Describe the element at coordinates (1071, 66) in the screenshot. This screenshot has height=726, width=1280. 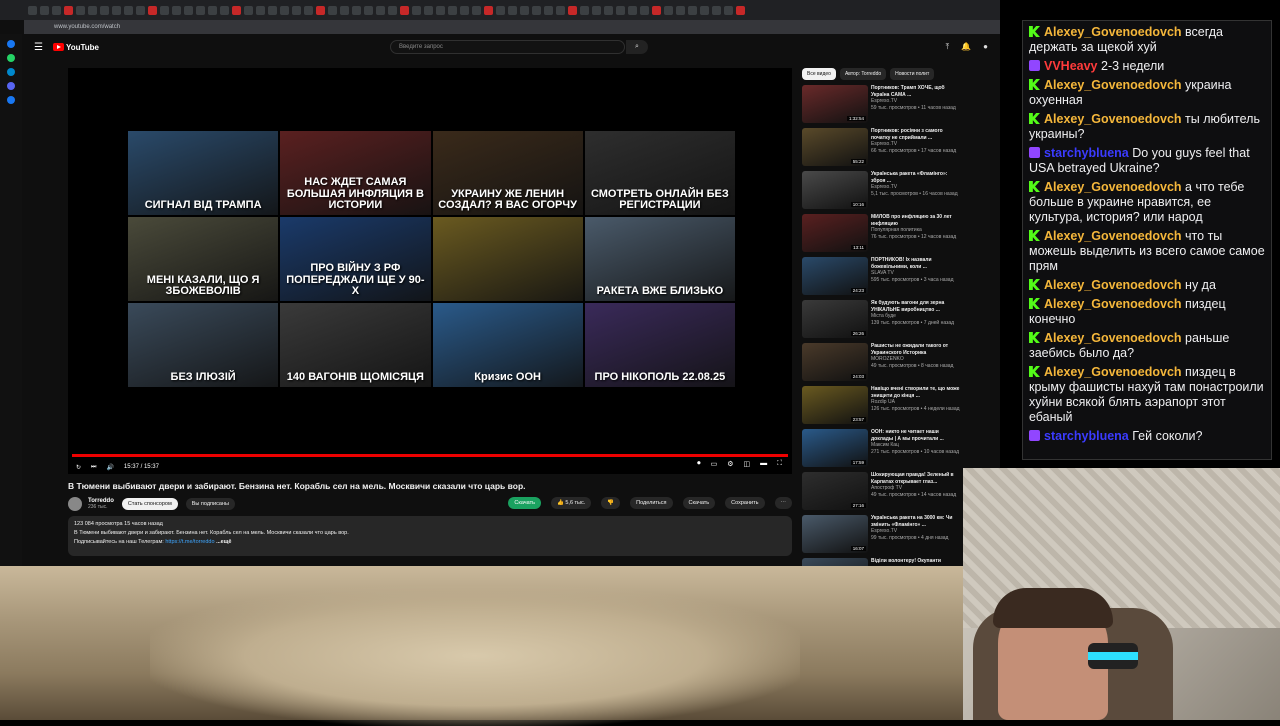
I see `chat-username: VVHeavy` at that location.